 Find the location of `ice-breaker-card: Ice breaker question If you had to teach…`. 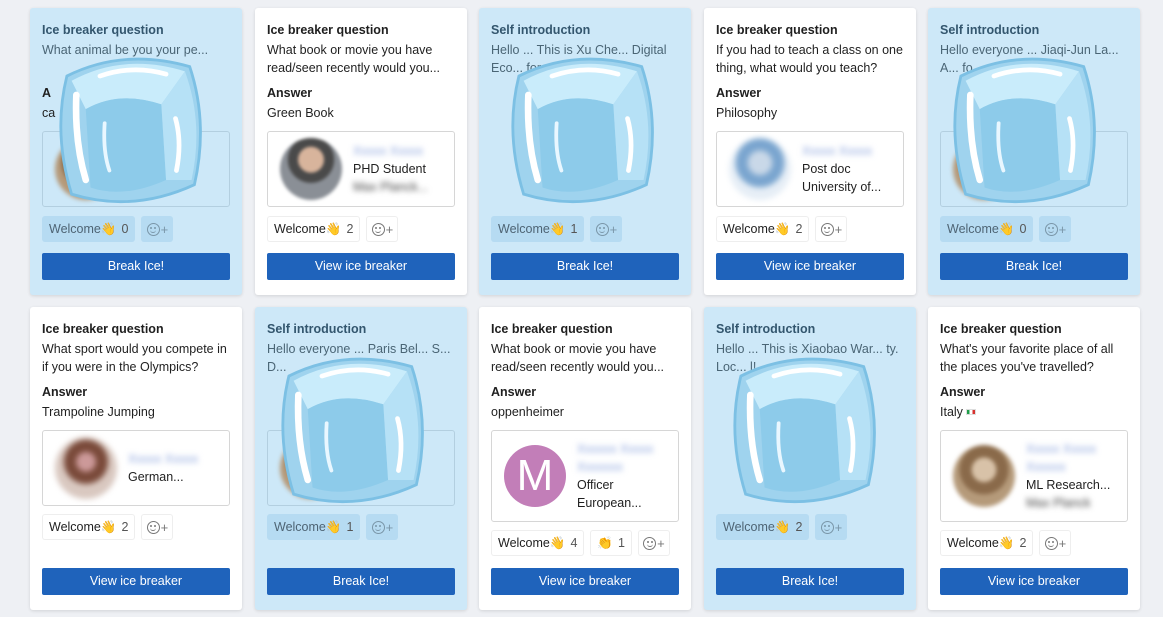

ice-breaker-card: Ice breaker question If you had to teach… is located at coordinates (810, 151).